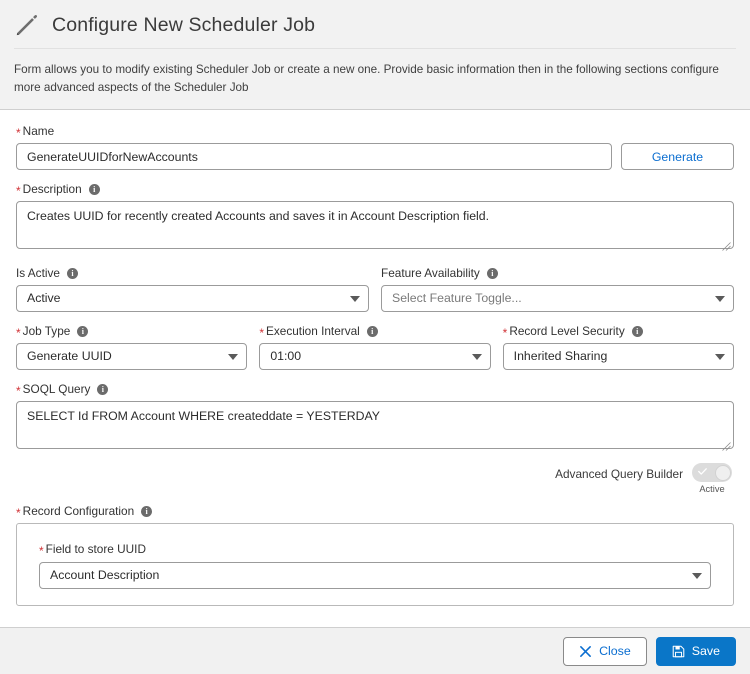 Image resolution: width=750 pixels, height=674 pixels. Describe the element at coordinates (557, 273) in the screenshot. I see `label-feature-availability: Feature Availability i` at that location.